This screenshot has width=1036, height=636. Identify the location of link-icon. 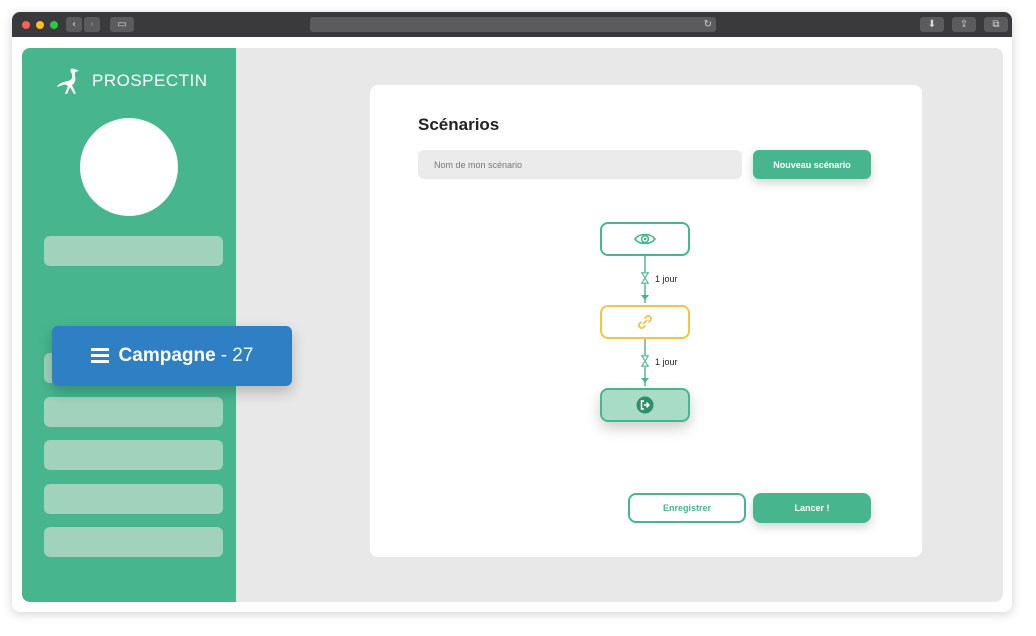
(645, 322).